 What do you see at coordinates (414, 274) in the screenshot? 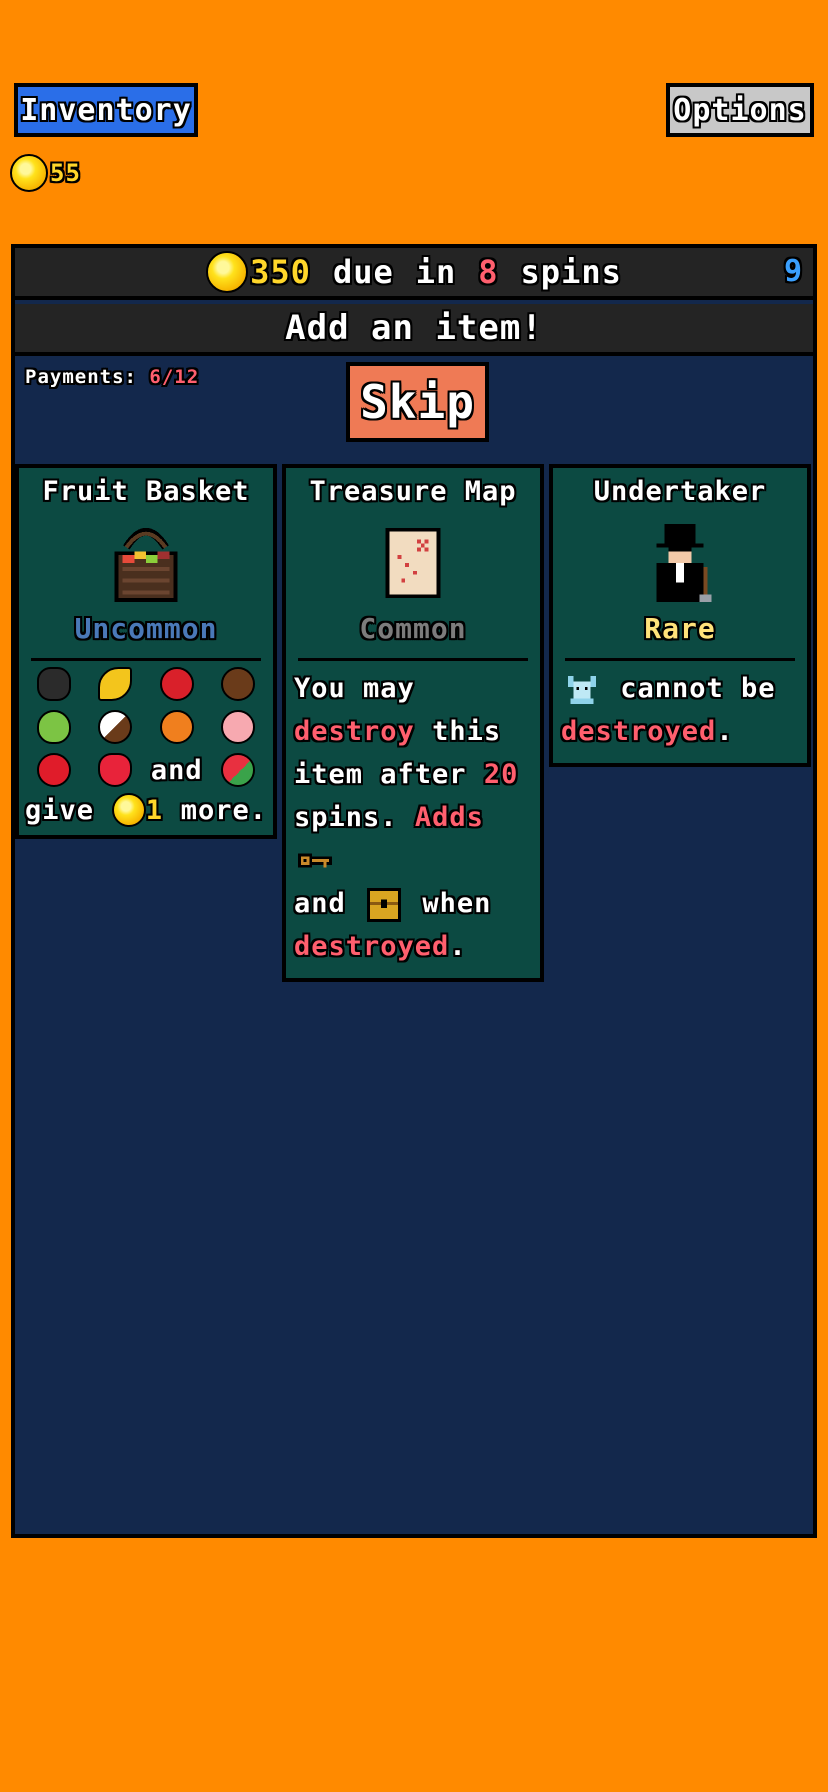
I see `rent-due-bar: 350 due in 8 spins 9` at bounding box center [414, 274].